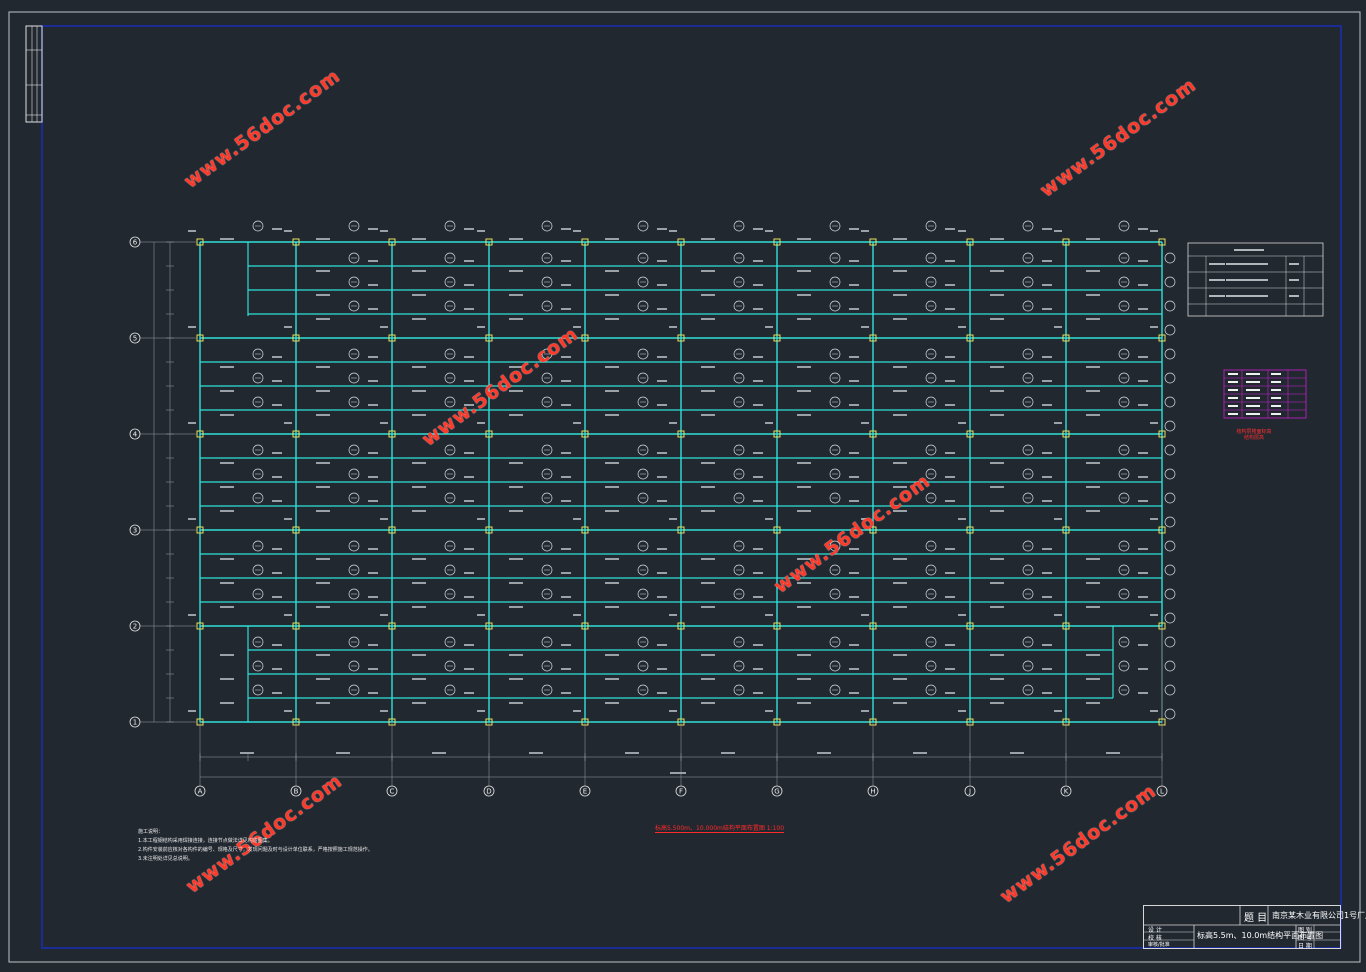 The height and width of the screenshot is (972, 1366). Describe the element at coordinates (1159, 945) in the screenshot. I see `row-label: 审核/批准` at that location.